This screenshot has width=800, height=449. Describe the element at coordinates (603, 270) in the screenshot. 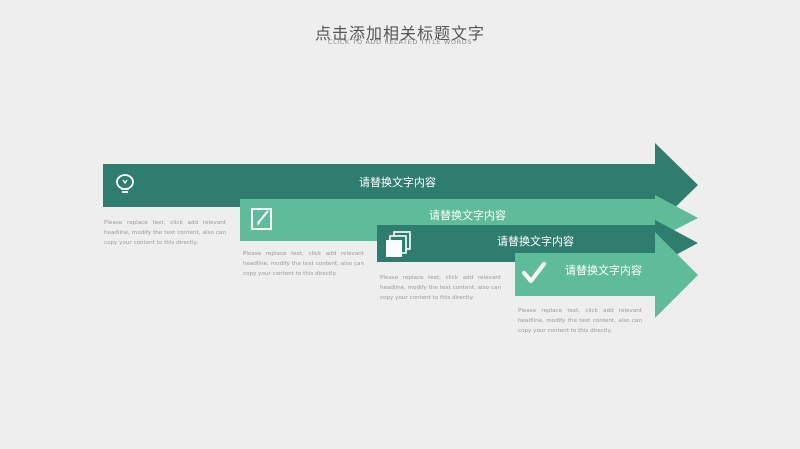

I see `step-4-label: 请替换文字内容` at that location.